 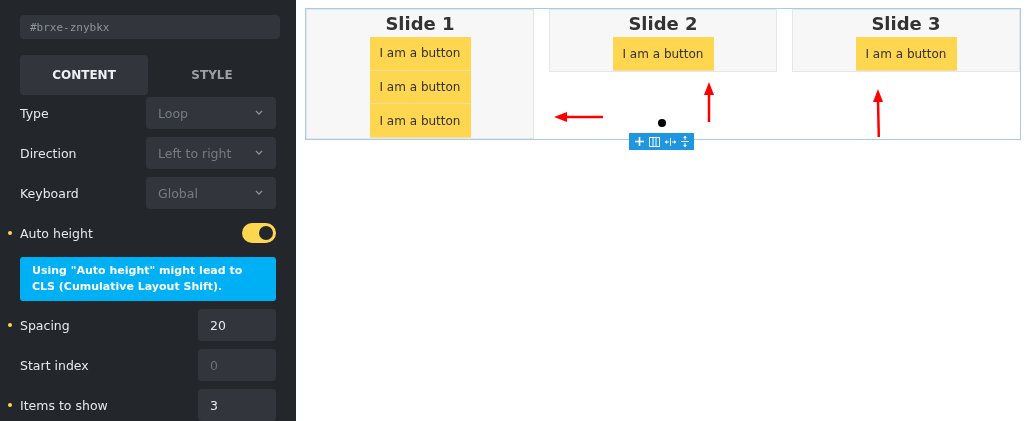 What do you see at coordinates (64, 405) in the screenshot?
I see `control-label: Items to show` at bounding box center [64, 405].